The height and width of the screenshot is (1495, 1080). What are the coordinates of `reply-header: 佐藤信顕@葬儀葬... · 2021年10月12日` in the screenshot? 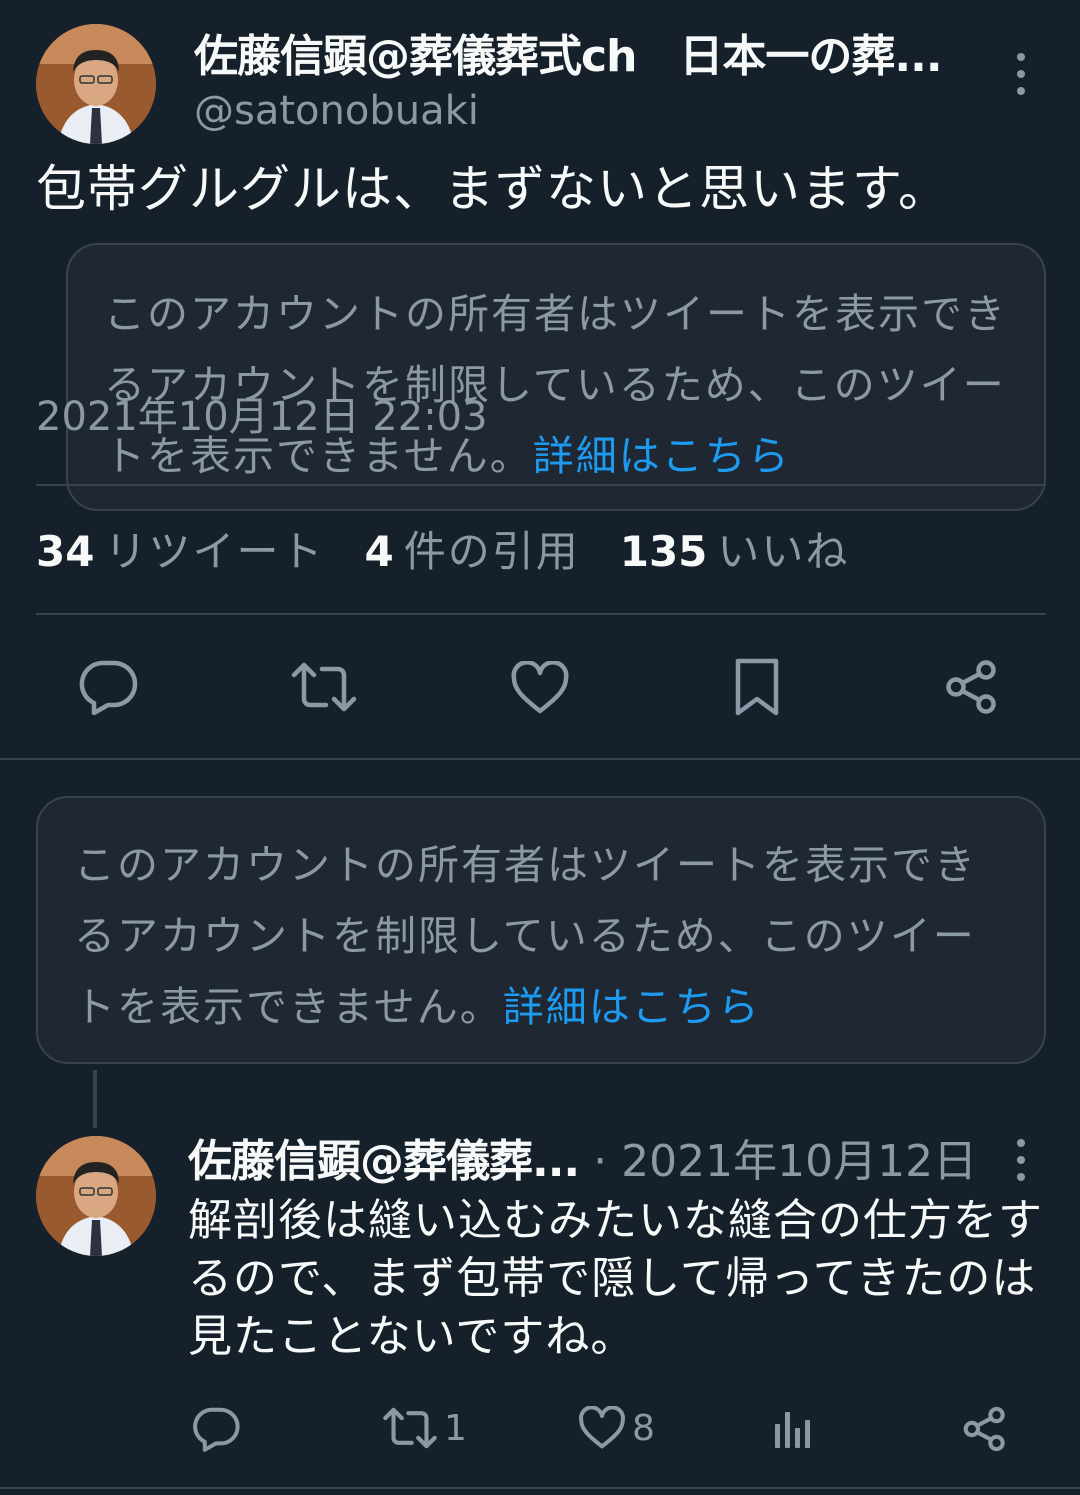 It's located at (582, 1162).